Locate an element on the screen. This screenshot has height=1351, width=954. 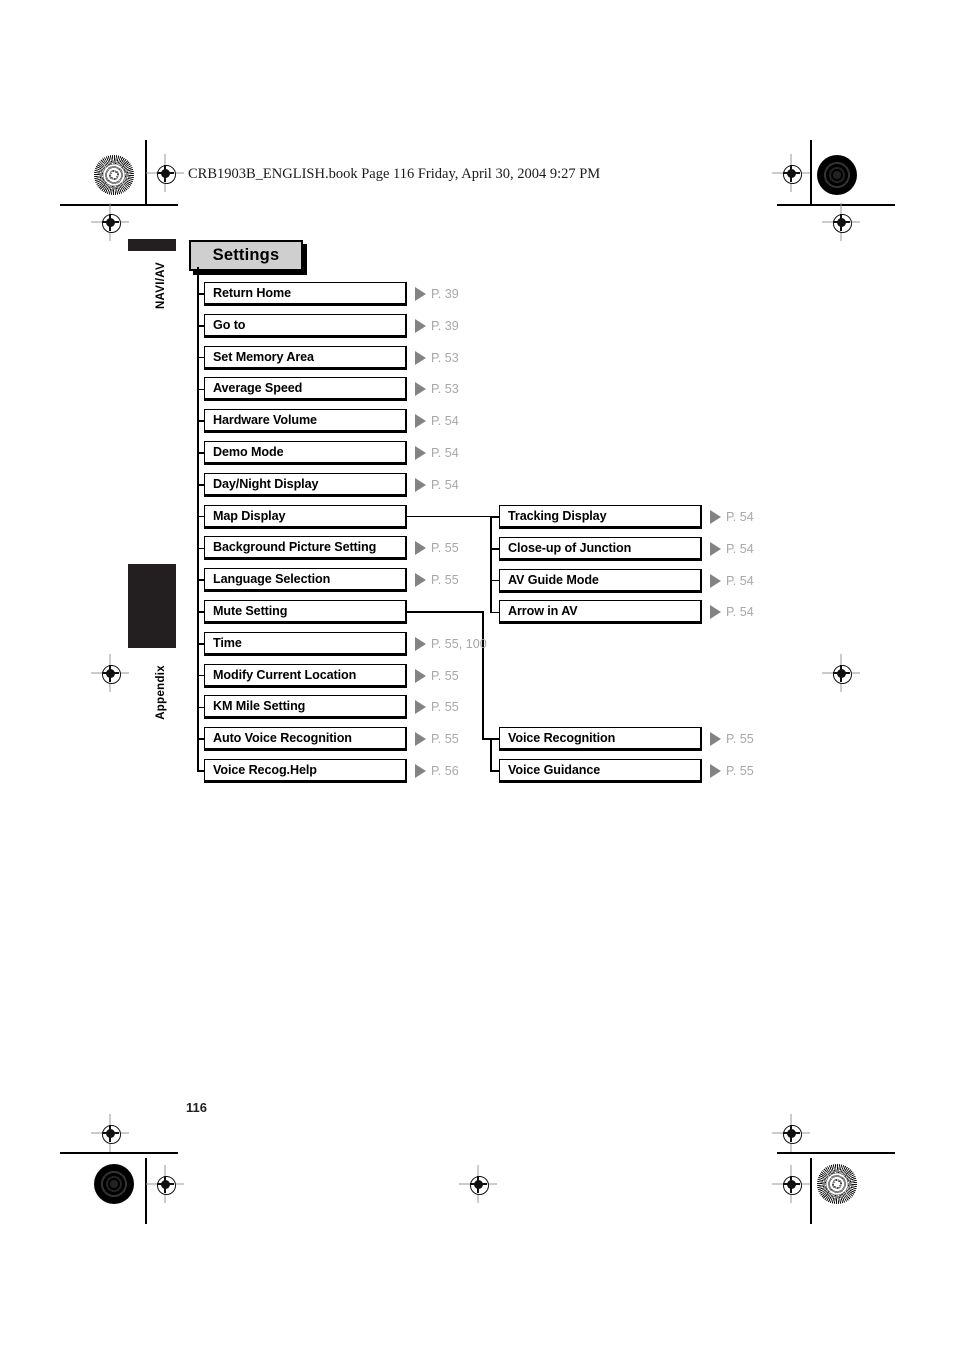
menu-item-modify-current-location: Modify Current Location is located at coordinates (305, 675).